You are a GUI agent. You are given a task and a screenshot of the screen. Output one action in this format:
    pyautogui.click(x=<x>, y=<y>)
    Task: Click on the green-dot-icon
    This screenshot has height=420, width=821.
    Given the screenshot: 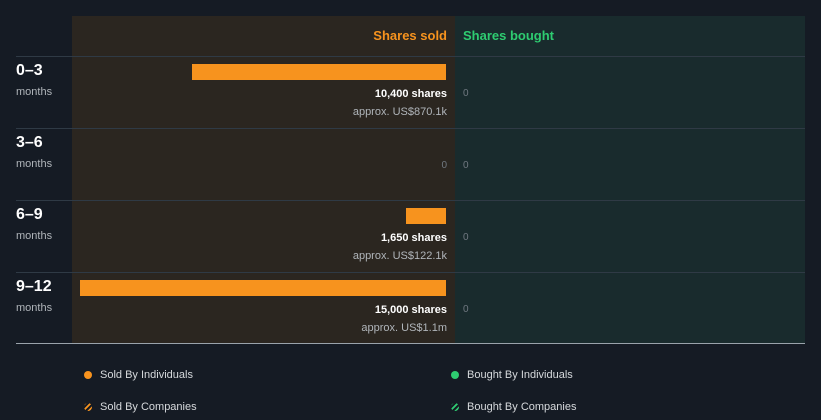 What is the action you would take?
    pyautogui.click(x=455, y=375)
    